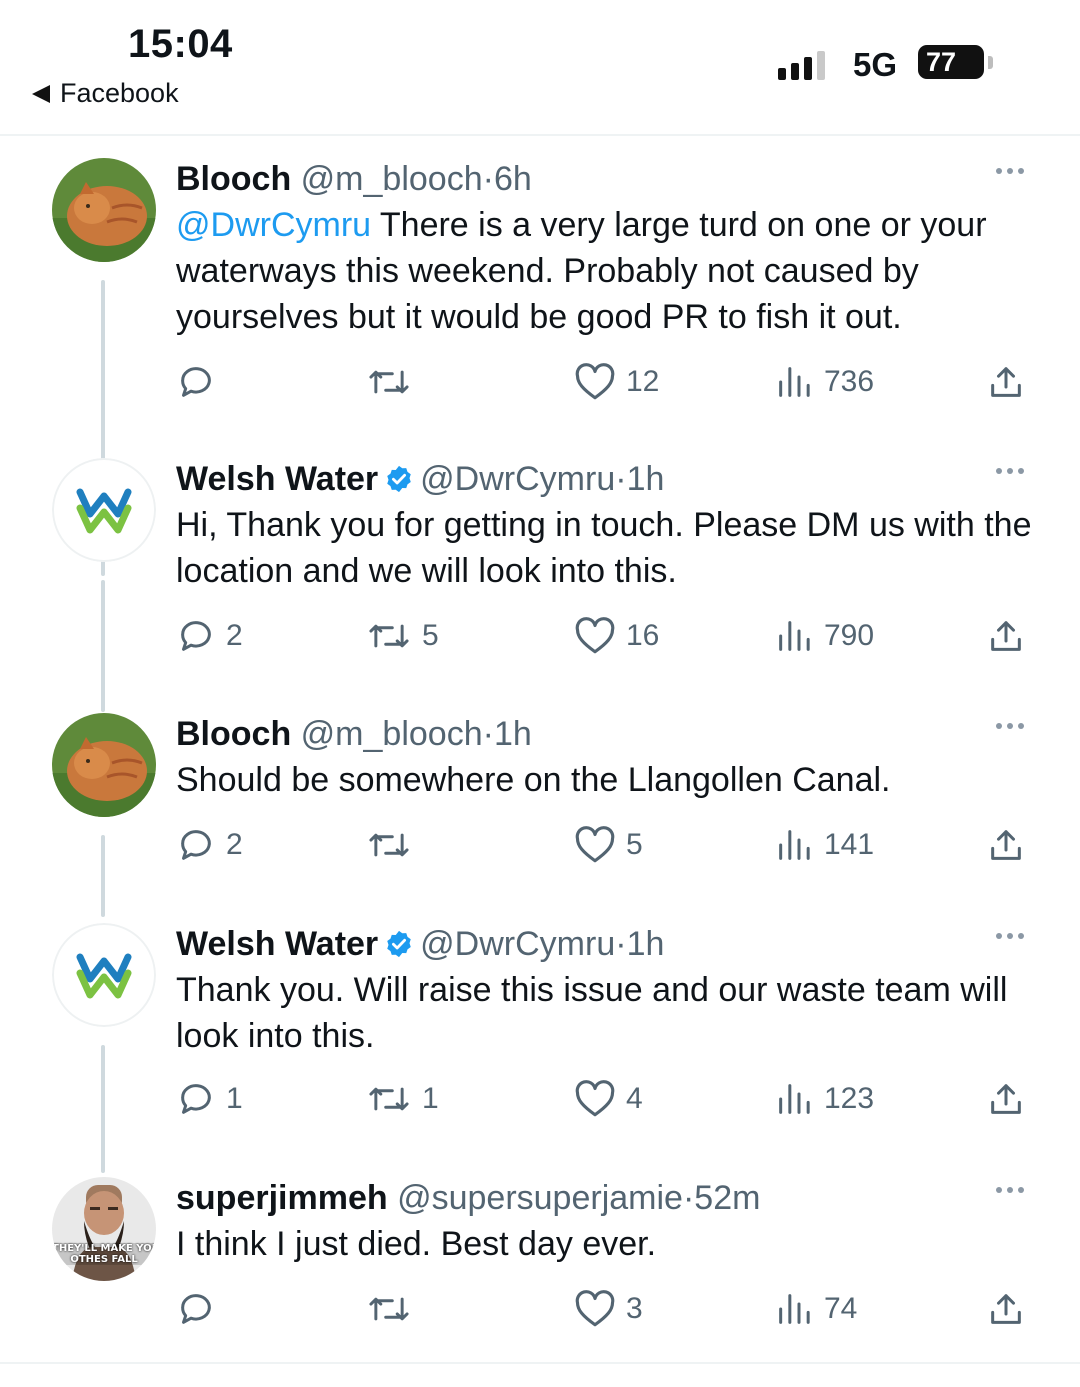  I want to click on author-handle: @supersuperjamie, so click(540, 1198).